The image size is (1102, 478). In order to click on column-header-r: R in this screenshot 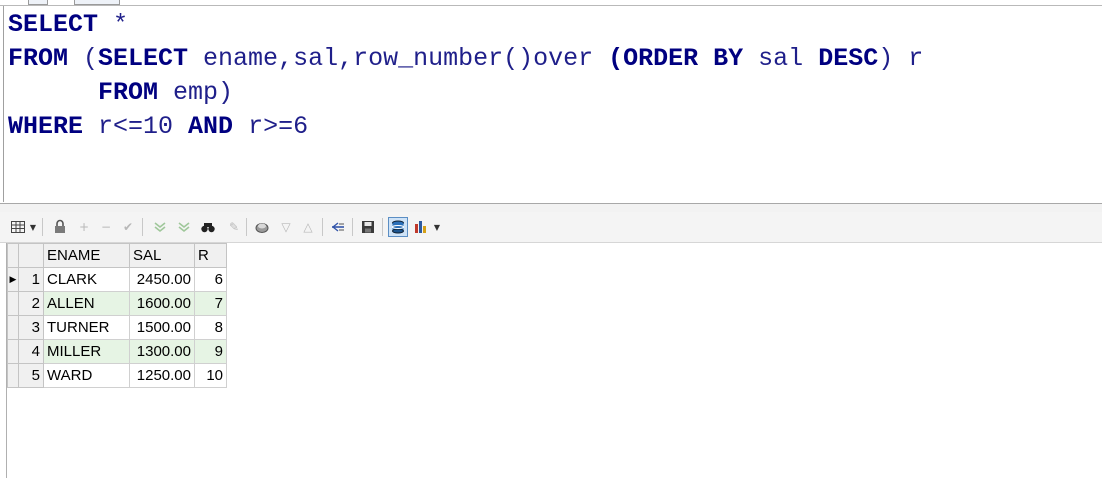, I will do `click(210, 255)`.